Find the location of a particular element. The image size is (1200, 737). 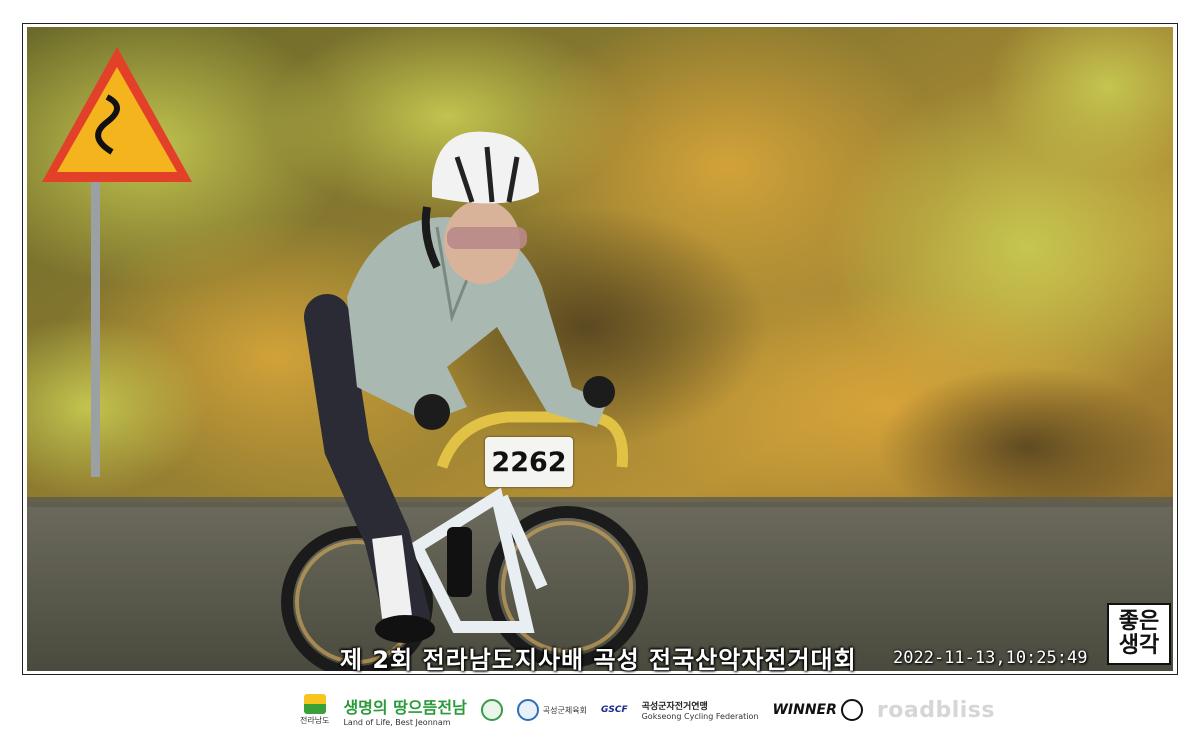

stamp-line-2: 생각 is located at coordinates (1139, 645).